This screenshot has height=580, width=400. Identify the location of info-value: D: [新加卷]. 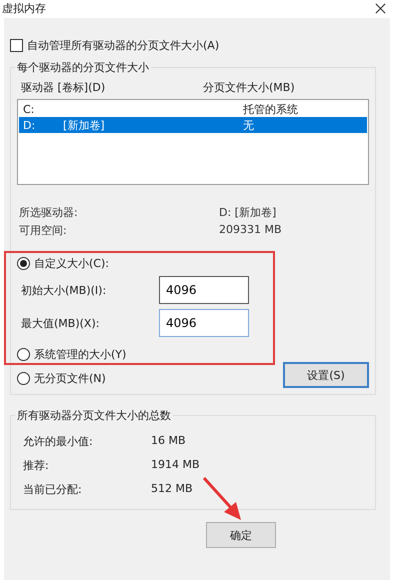
(248, 212).